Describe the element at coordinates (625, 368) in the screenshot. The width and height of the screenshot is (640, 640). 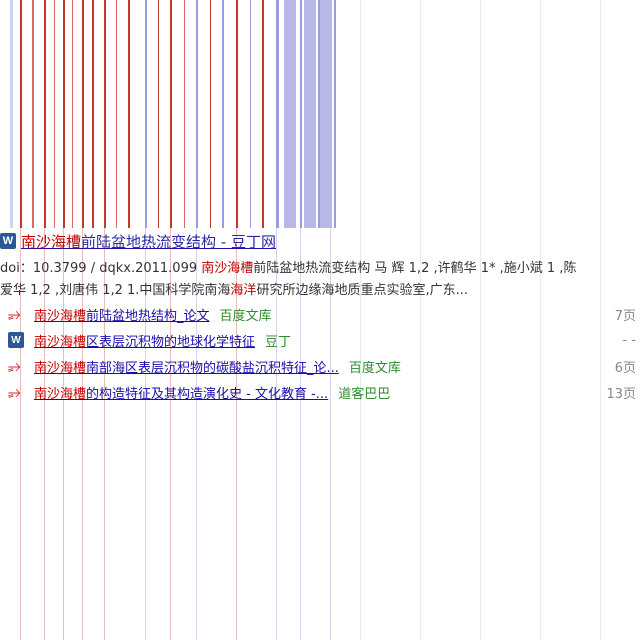
I see `page-count: 6页` at that location.